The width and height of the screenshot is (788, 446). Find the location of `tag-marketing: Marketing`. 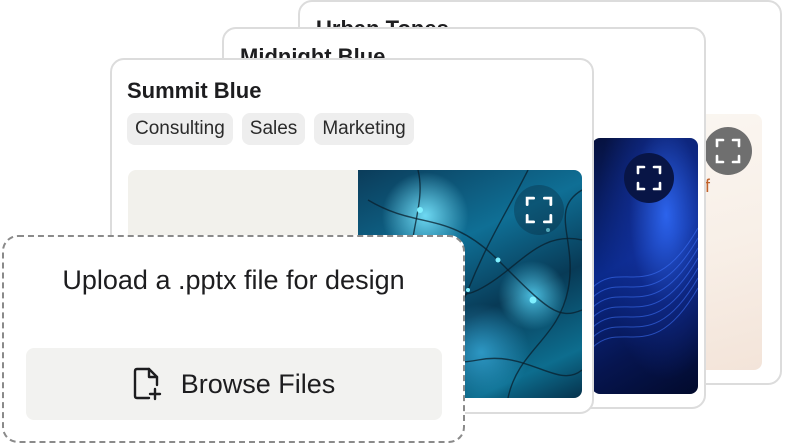

tag-marketing: Marketing is located at coordinates (364, 129).